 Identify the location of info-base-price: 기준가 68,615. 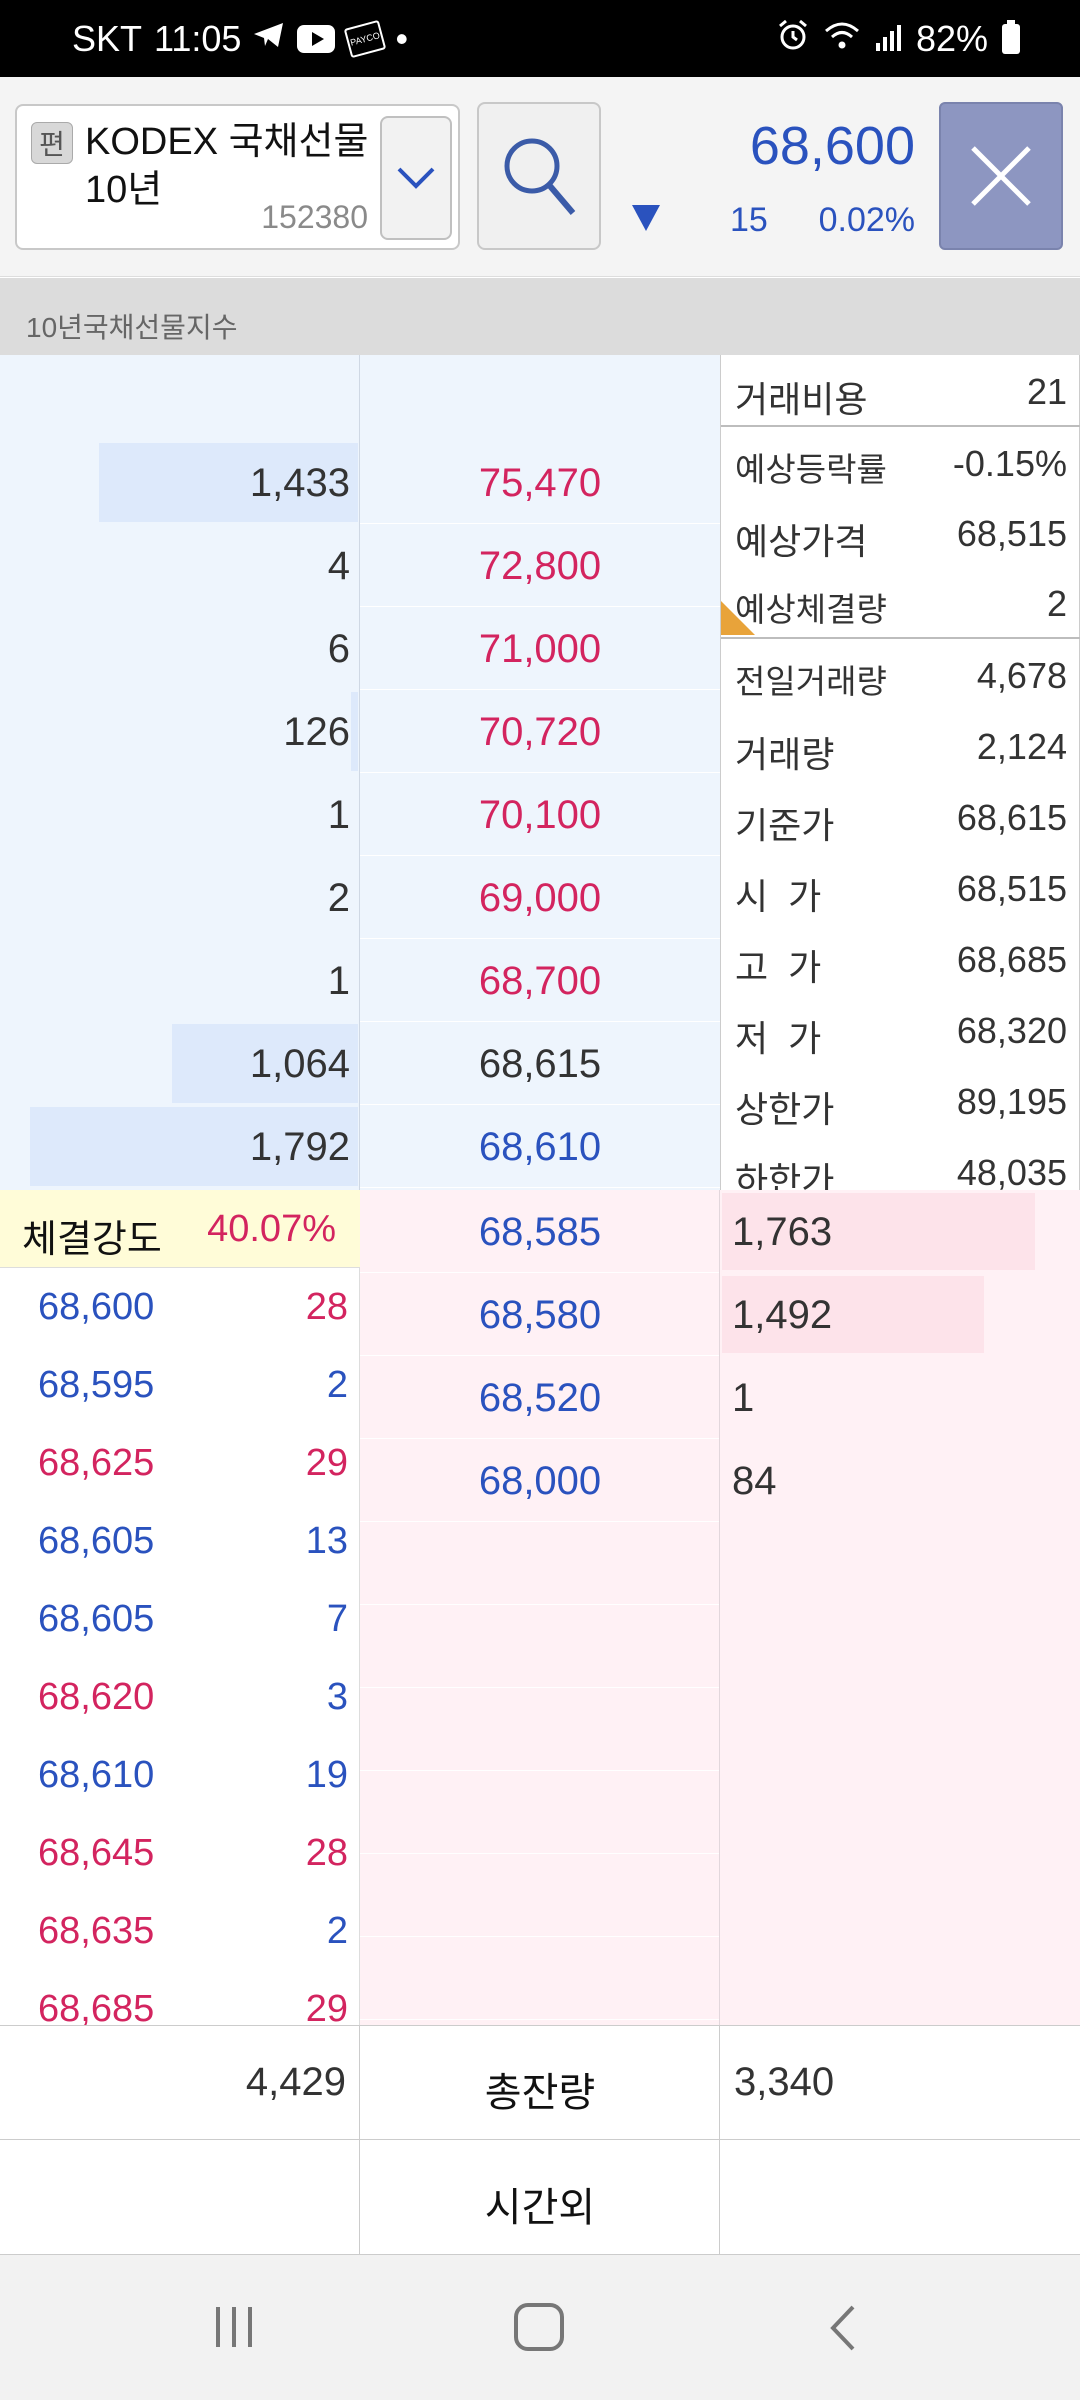
(901, 821).